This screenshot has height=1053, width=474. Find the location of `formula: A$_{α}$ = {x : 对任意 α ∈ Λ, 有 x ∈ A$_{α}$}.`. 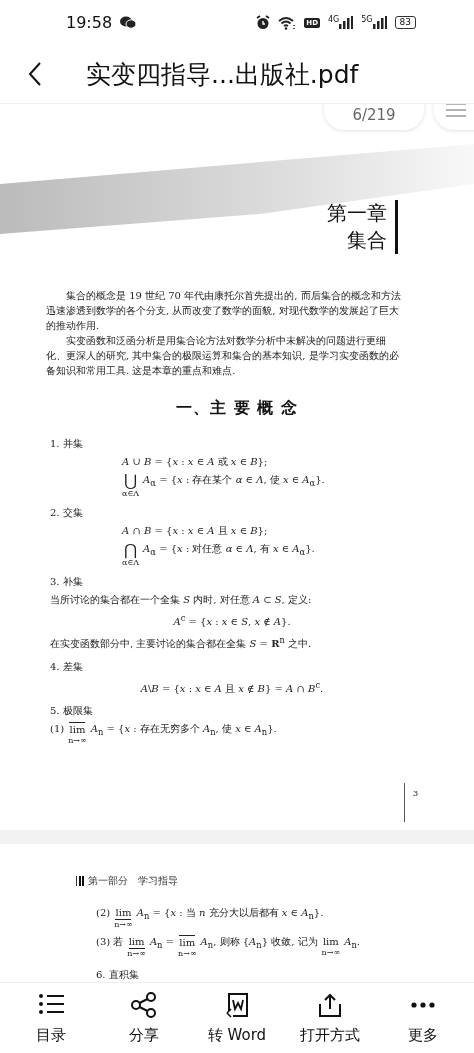

formula: A$_{α}$ = {x : 对任意 α ∈ Λ, 有 x ∈ A$_{α}$}. is located at coordinates (229, 550).